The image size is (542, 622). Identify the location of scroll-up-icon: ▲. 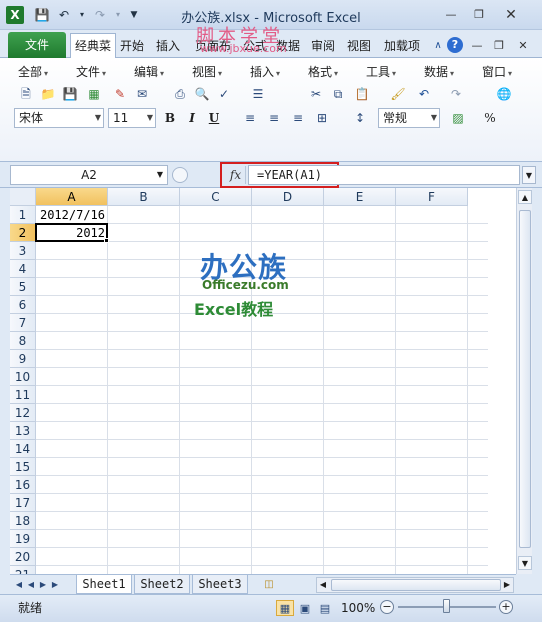
(525, 197).